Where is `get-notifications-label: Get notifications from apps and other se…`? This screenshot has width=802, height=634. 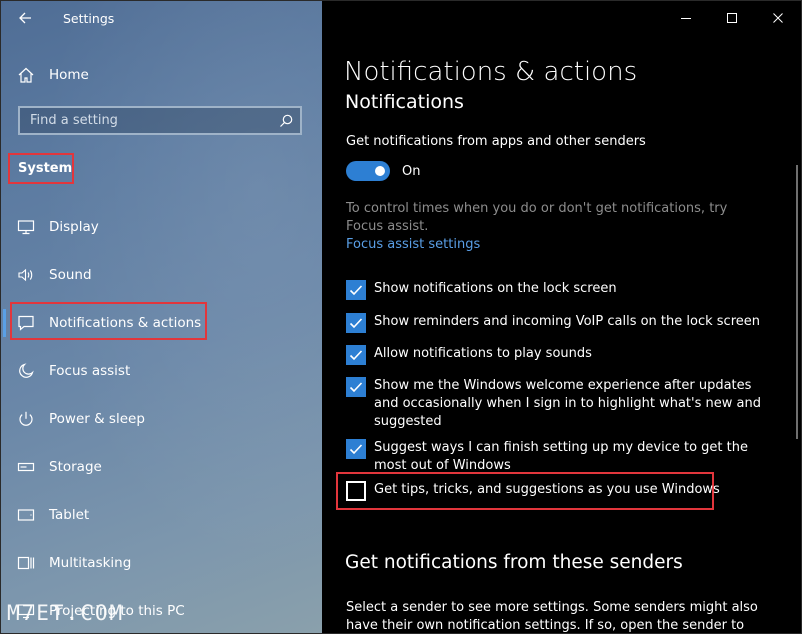 get-notifications-label: Get notifications from apps and other se… is located at coordinates (496, 141).